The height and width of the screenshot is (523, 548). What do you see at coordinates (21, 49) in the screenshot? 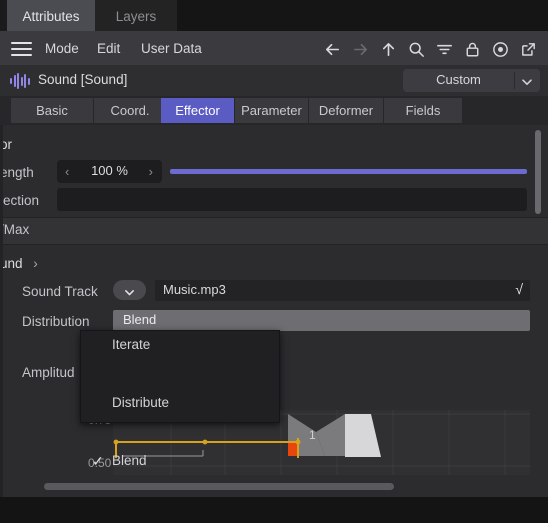
I see `hamburger-menu-icon` at bounding box center [21, 49].